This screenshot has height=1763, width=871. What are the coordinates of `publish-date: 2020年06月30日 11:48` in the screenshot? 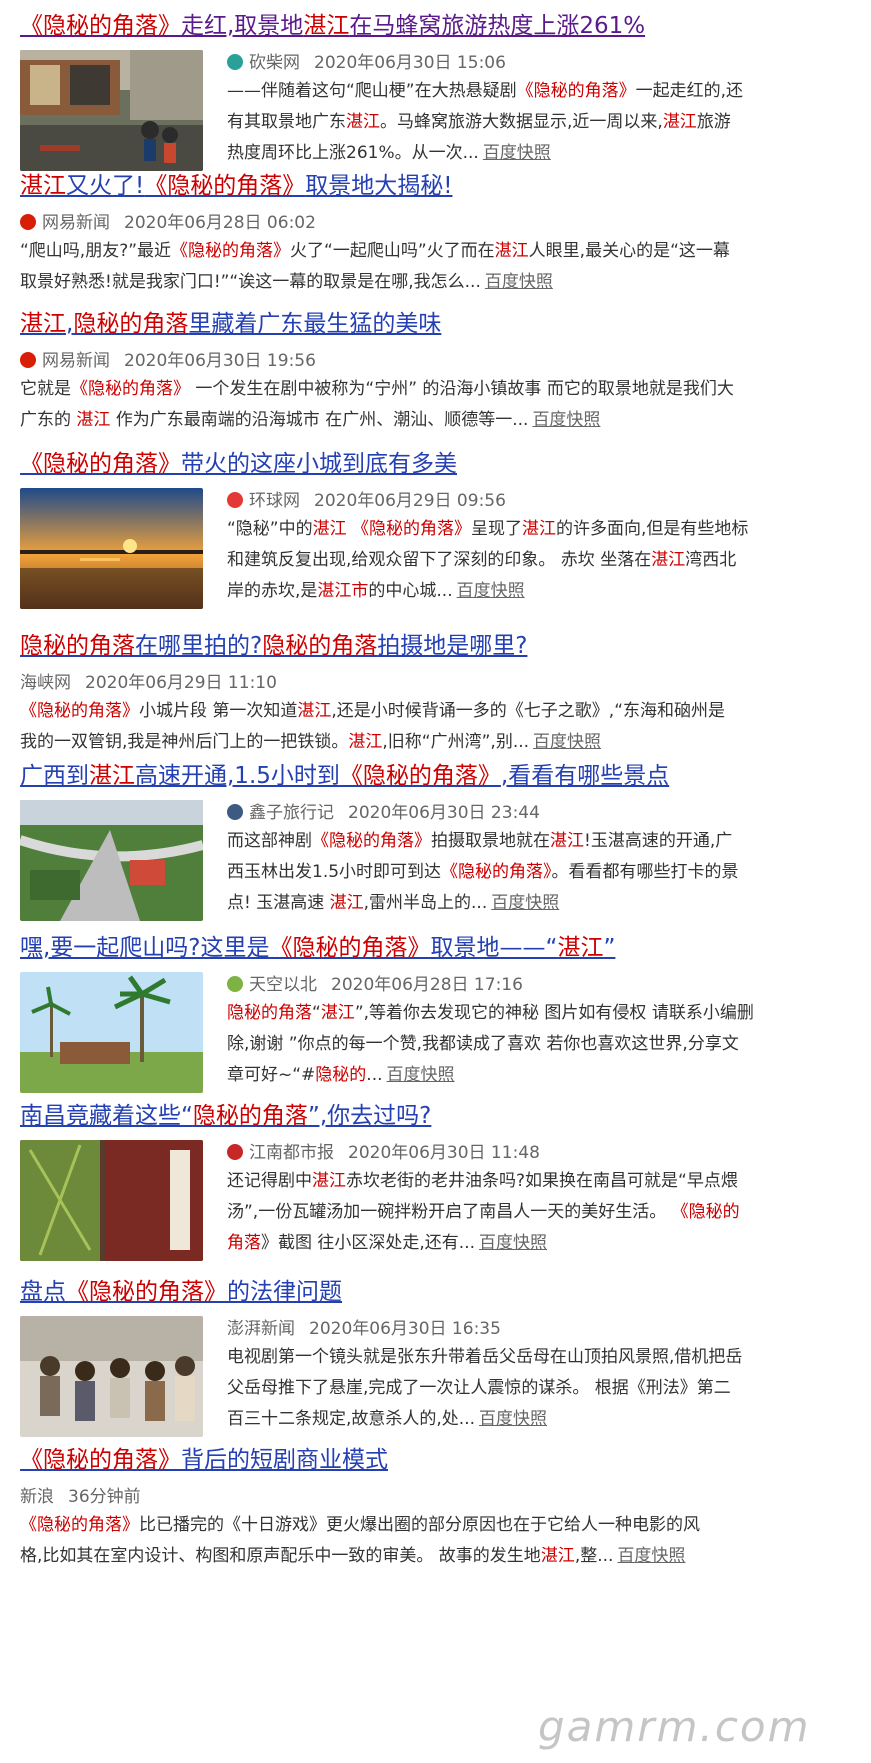 It's located at (444, 1153).